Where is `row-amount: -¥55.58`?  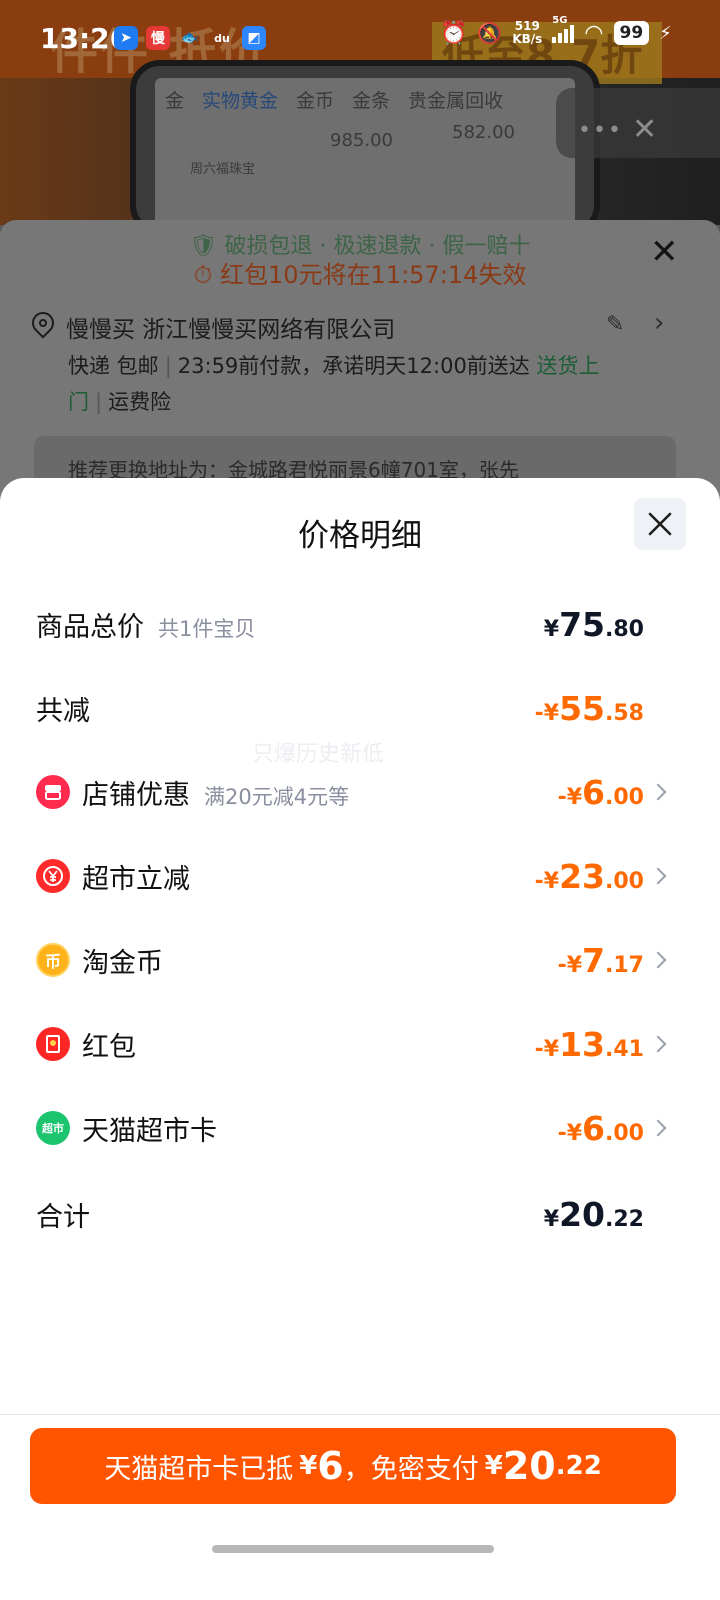 row-amount: -¥55.58 is located at coordinates (589, 708).